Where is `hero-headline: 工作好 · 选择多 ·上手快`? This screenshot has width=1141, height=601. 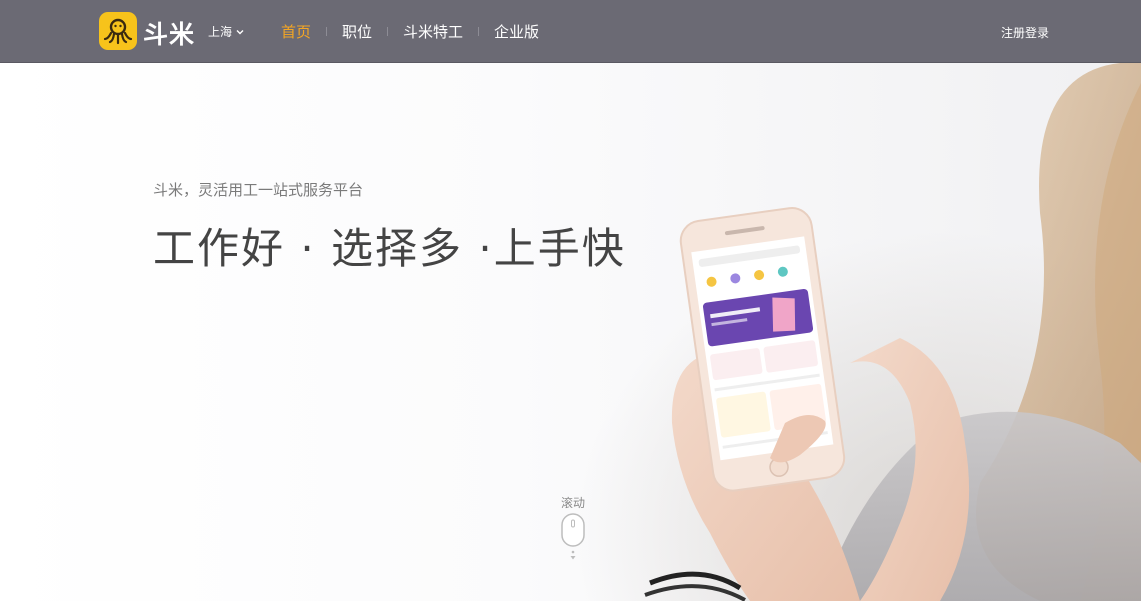 hero-headline: 工作好 · 选择多 ·上手快 is located at coordinates (389, 248).